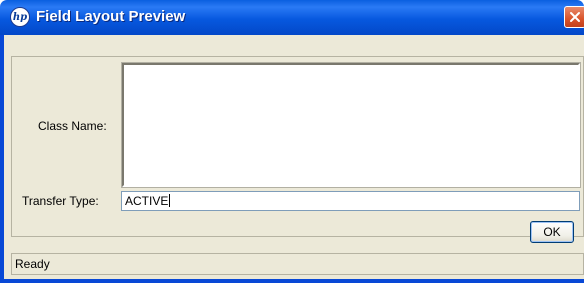 Image resolution: width=584 pixels, height=283 pixels. What do you see at coordinates (60, 201) in the screenshot?
I see `transfer-type-label: Transfer Type:` at bounding box center [60, 201].